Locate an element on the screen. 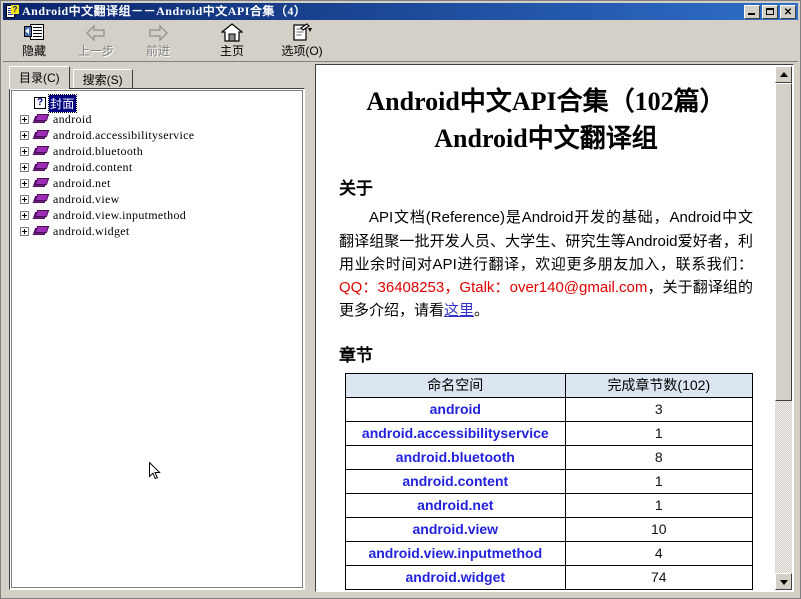 The width and height of the screenshot is (801, 599). tree-item-android-content: android.content is located at coordinates (157, 167).